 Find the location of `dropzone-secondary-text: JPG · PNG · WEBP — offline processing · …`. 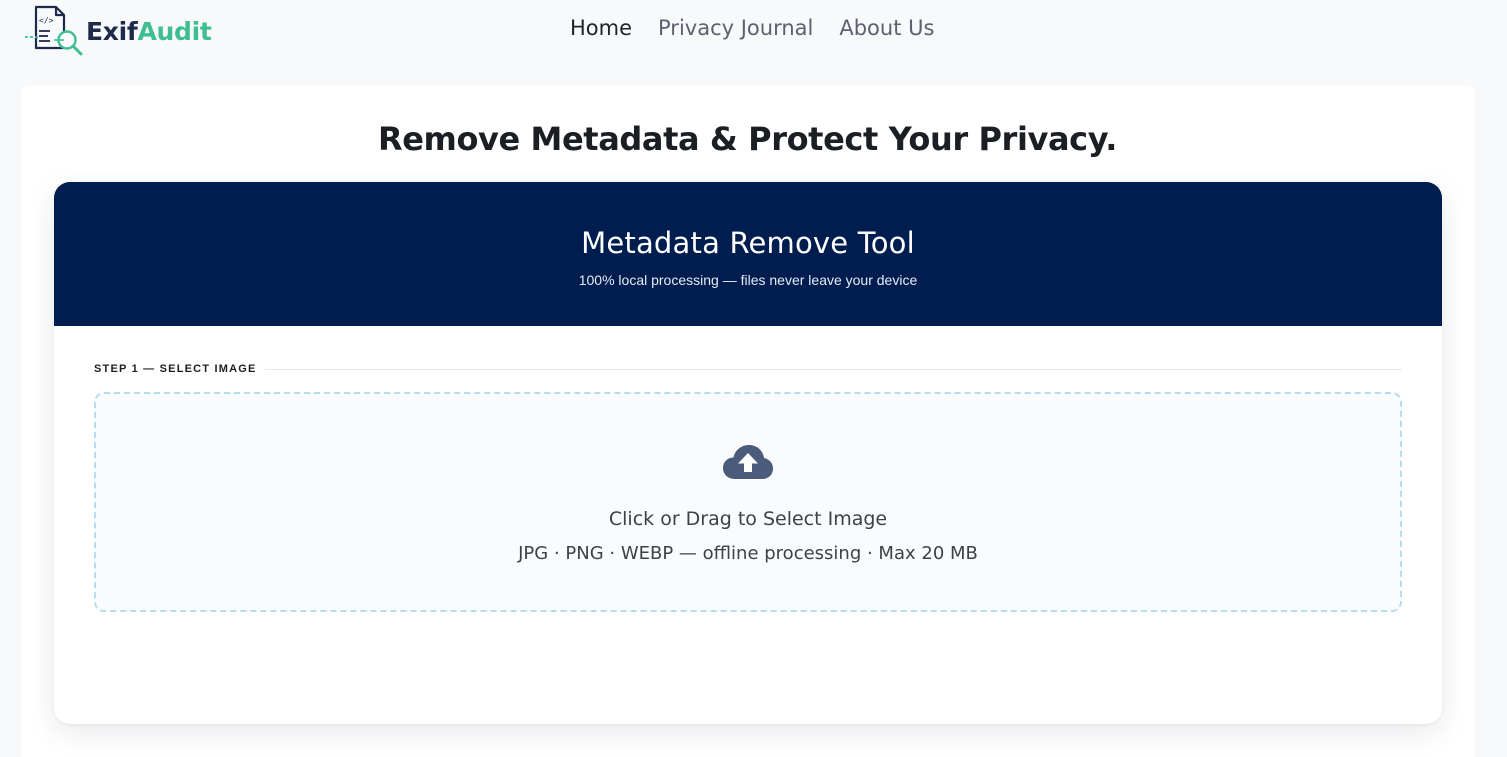

dropzone-secondary-text: JPG · PNG · WEBP — offline processing · … is located at coordinates (748, 553).